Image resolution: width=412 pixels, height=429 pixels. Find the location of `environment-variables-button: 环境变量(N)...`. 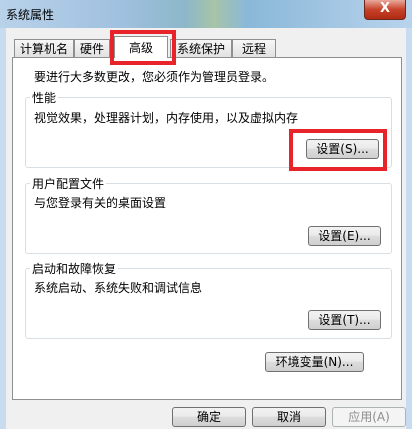

environment-variables-button: 环境变量(N)... is located at coordinates (314, 362).